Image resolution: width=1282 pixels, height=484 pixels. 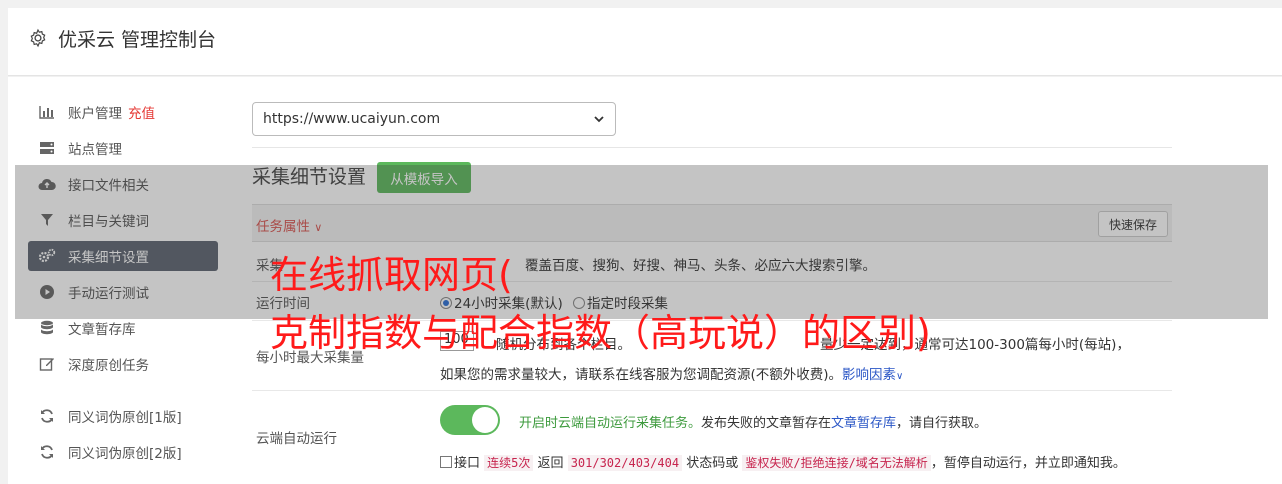 I want to click on article-store-link: 文章暂存库, so click(x=863, y=423).